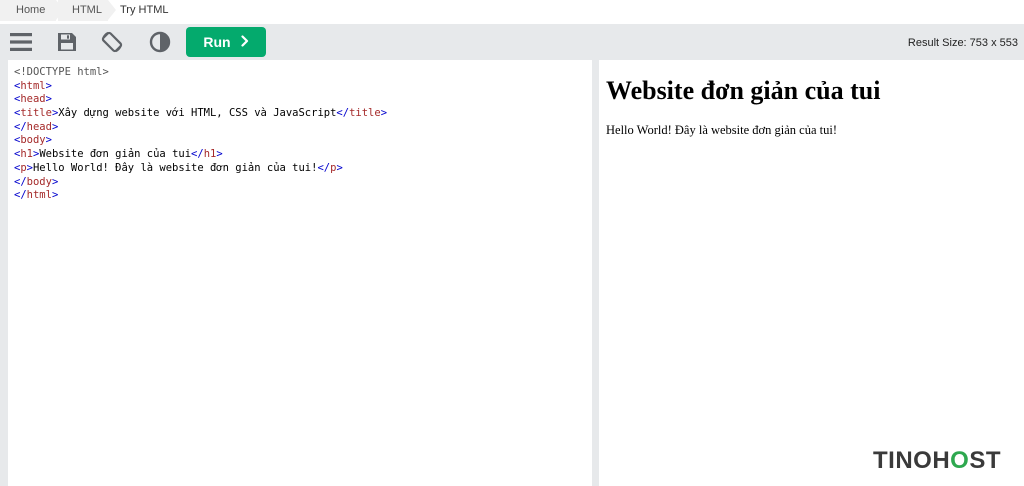 This screenshot has height=486, width=1024. What do you see at coordinates (303, 87) in the screenshot?
I see `code-line: <html>` at bounding box center [303, 87].